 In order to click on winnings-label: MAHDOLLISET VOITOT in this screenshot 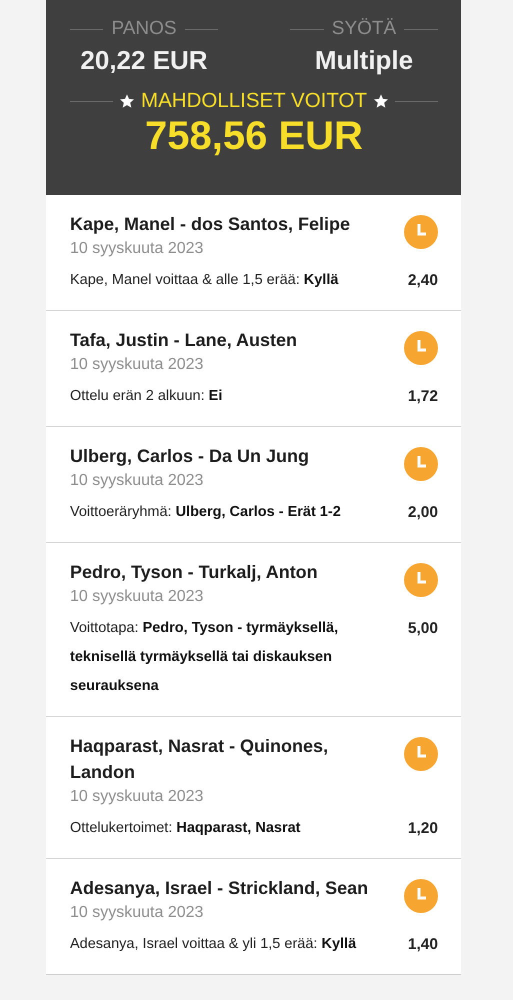, I will do `click(254, 101)`.